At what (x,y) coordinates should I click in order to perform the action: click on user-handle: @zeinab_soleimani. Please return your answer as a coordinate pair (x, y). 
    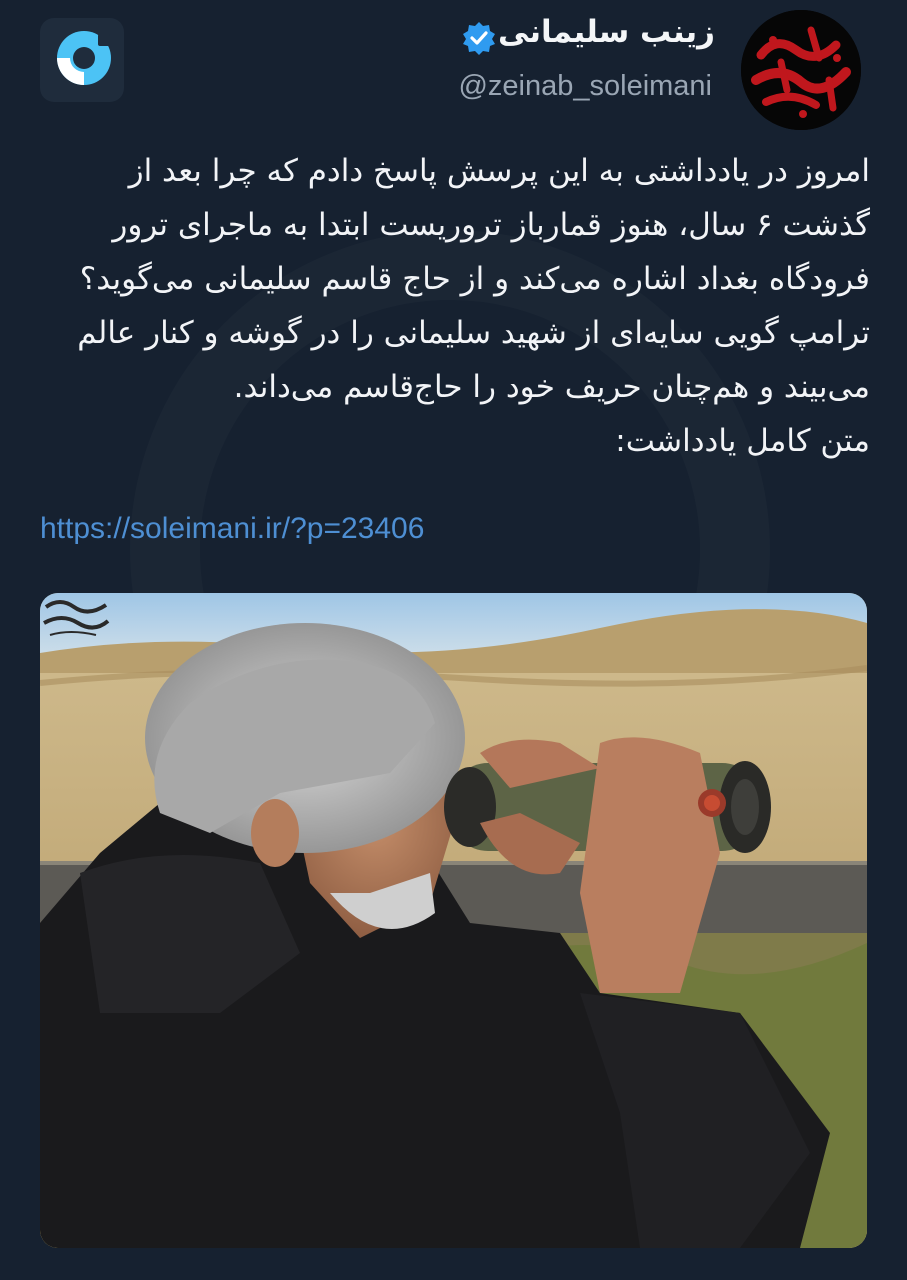
    Looking at the image, I should click on (585, 86).